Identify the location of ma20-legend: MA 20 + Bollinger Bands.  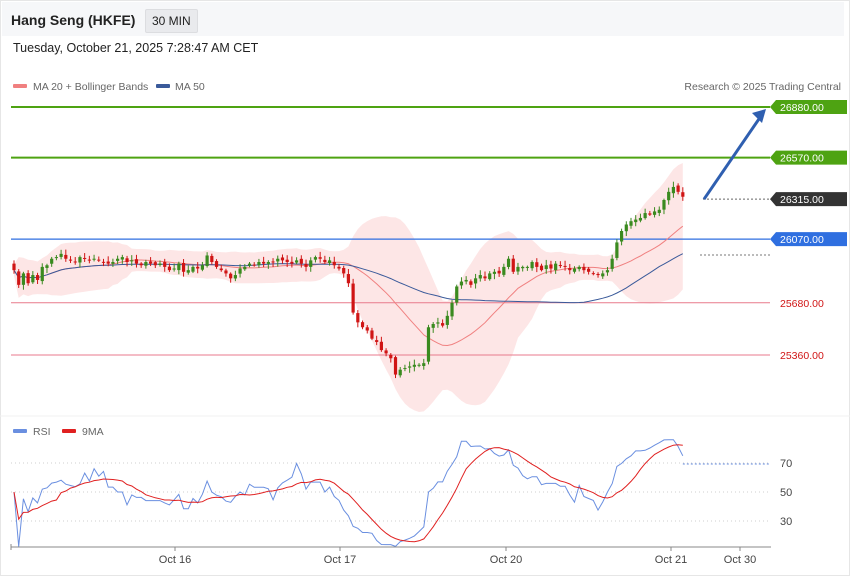
(90, 87).